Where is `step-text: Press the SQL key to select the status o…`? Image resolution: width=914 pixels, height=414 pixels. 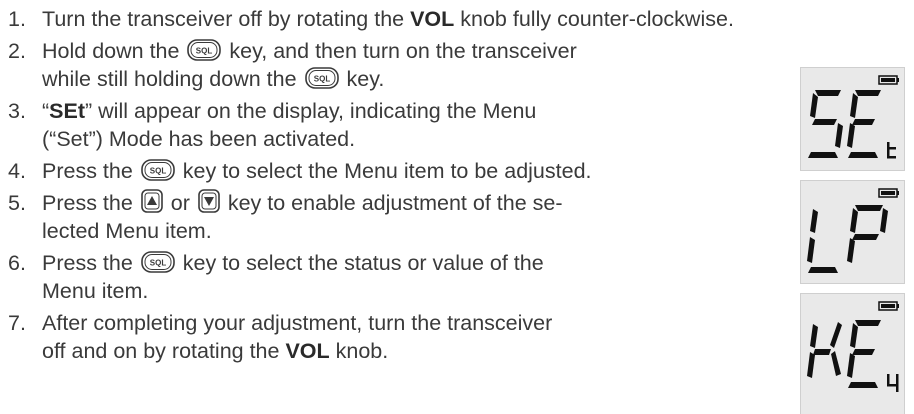 step-text: Press the SQL key to select the status o… is located at coordinates (293, 263).